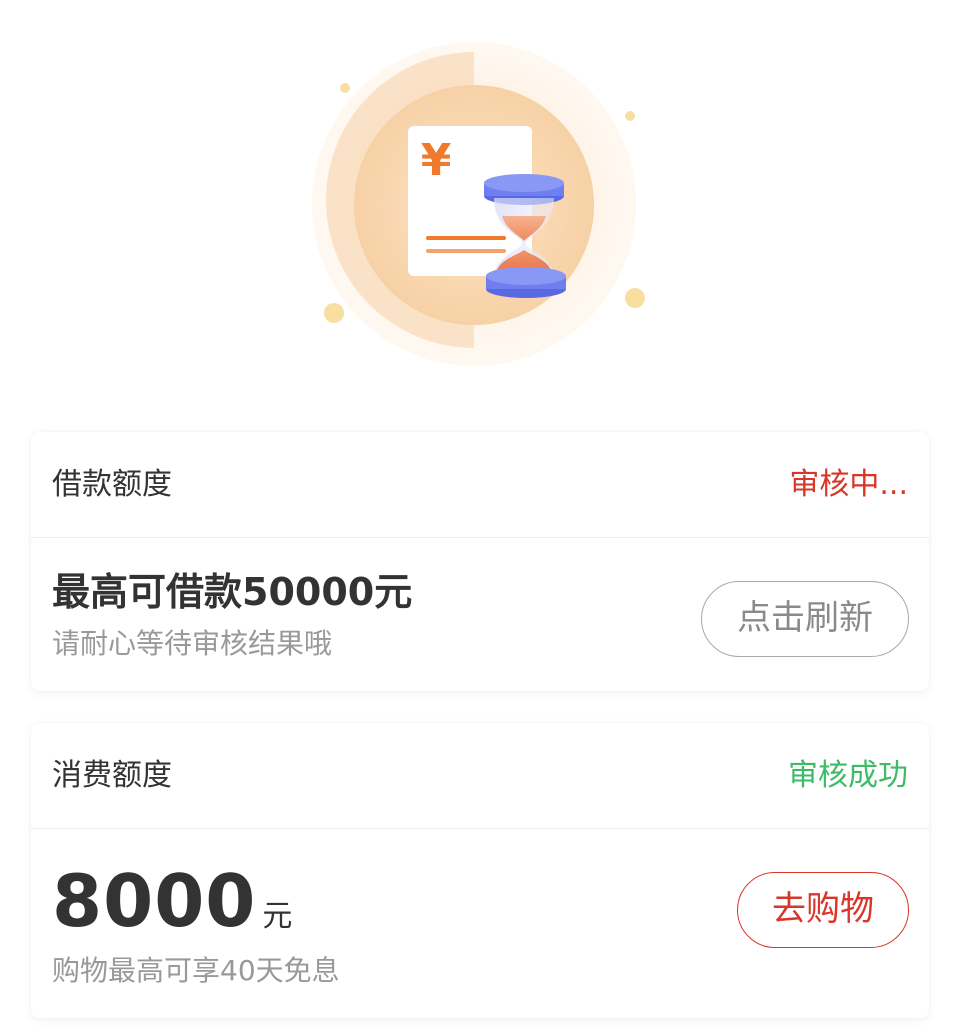 Image resolution: width=960 pixels, height=1029 pixels. What do you see at coordinates (154, 901) in the screenshot?
I see `consume-amount-value: 8000` at bounding box center [154, 901].